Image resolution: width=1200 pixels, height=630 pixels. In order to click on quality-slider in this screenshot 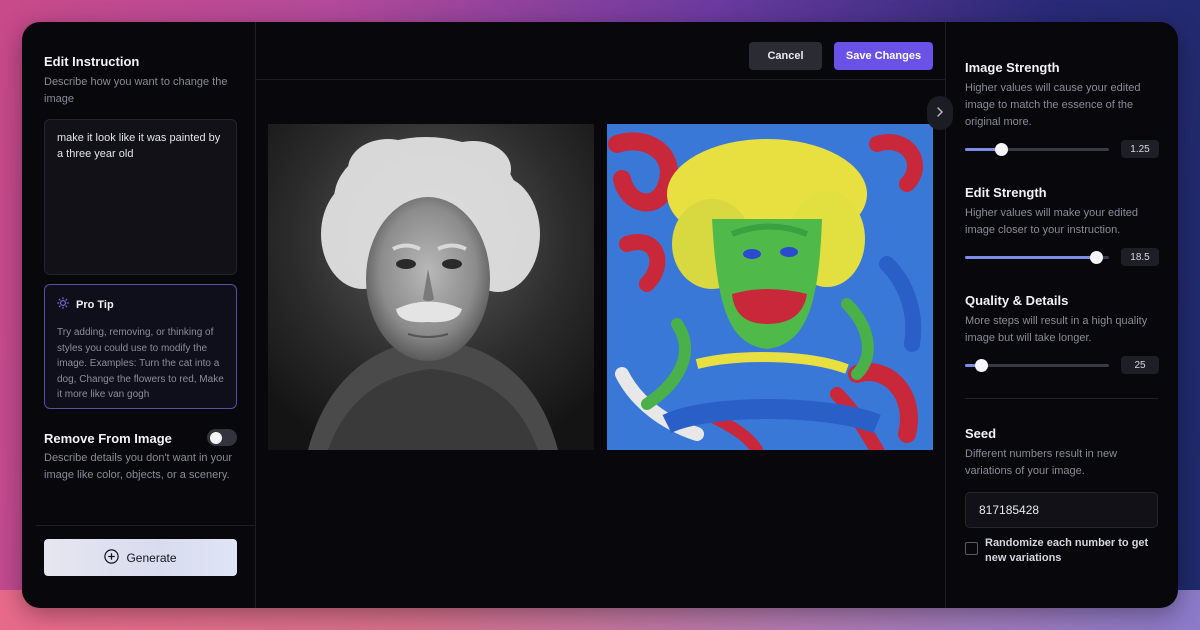, I will do `click(1037, 365)`.